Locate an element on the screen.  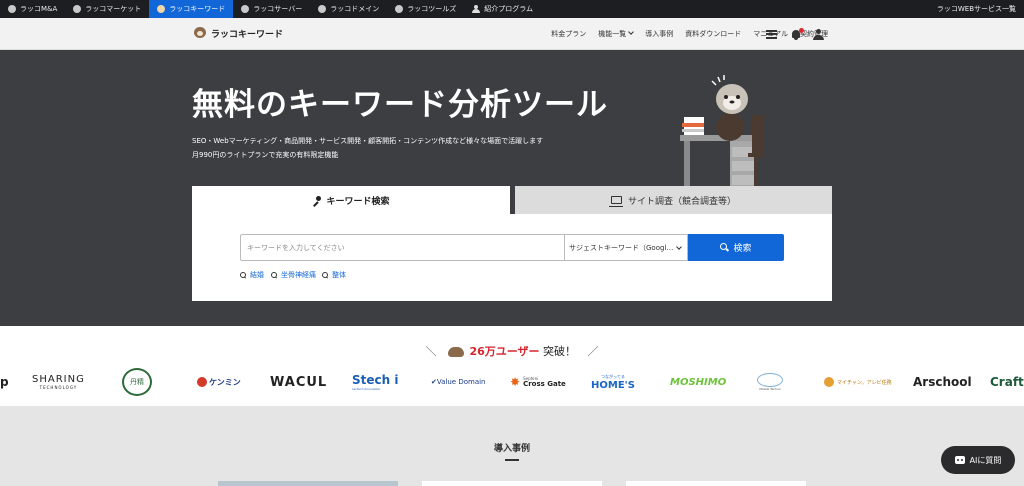
ai-chat-button: AIに質問 is located at coordinates (978, 460).